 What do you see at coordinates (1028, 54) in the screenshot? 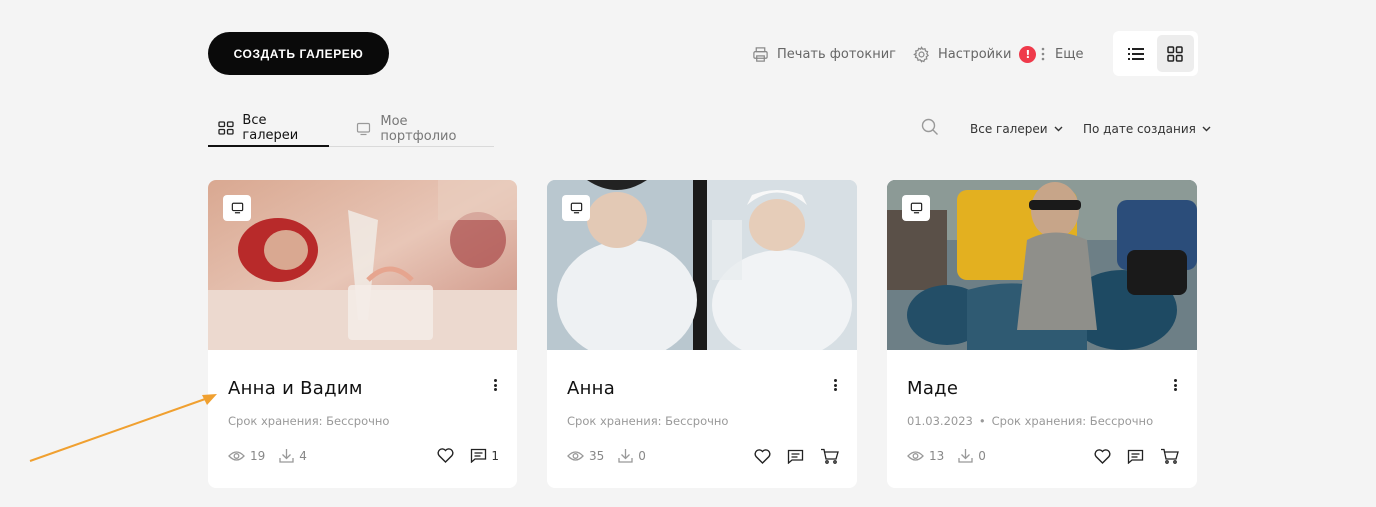
I see `settings-alert-badge: !` at bounding box center [1028, 54].